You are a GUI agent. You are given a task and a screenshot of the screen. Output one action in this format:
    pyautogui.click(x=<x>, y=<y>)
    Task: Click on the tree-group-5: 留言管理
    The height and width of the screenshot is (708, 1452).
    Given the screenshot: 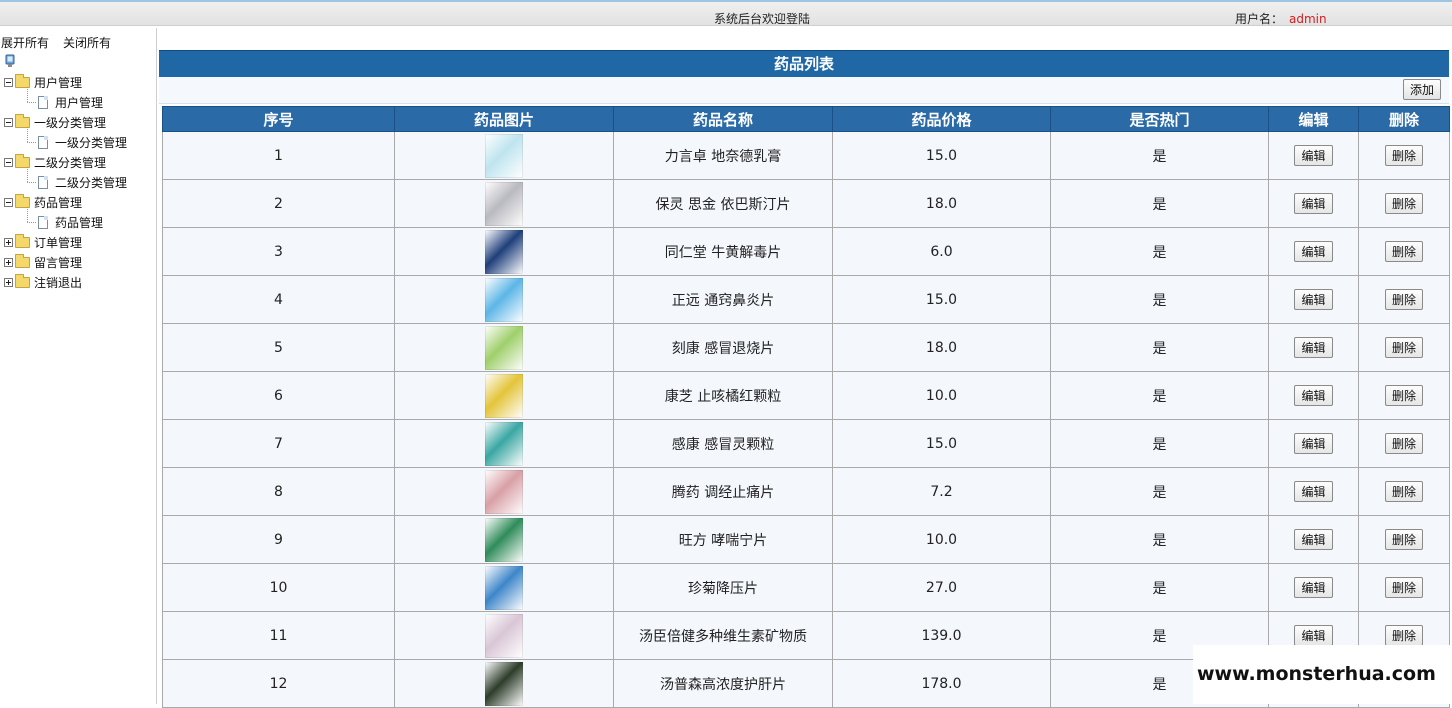 What is the action you would take?
    pyautogui.click(x=43, y=261)
    